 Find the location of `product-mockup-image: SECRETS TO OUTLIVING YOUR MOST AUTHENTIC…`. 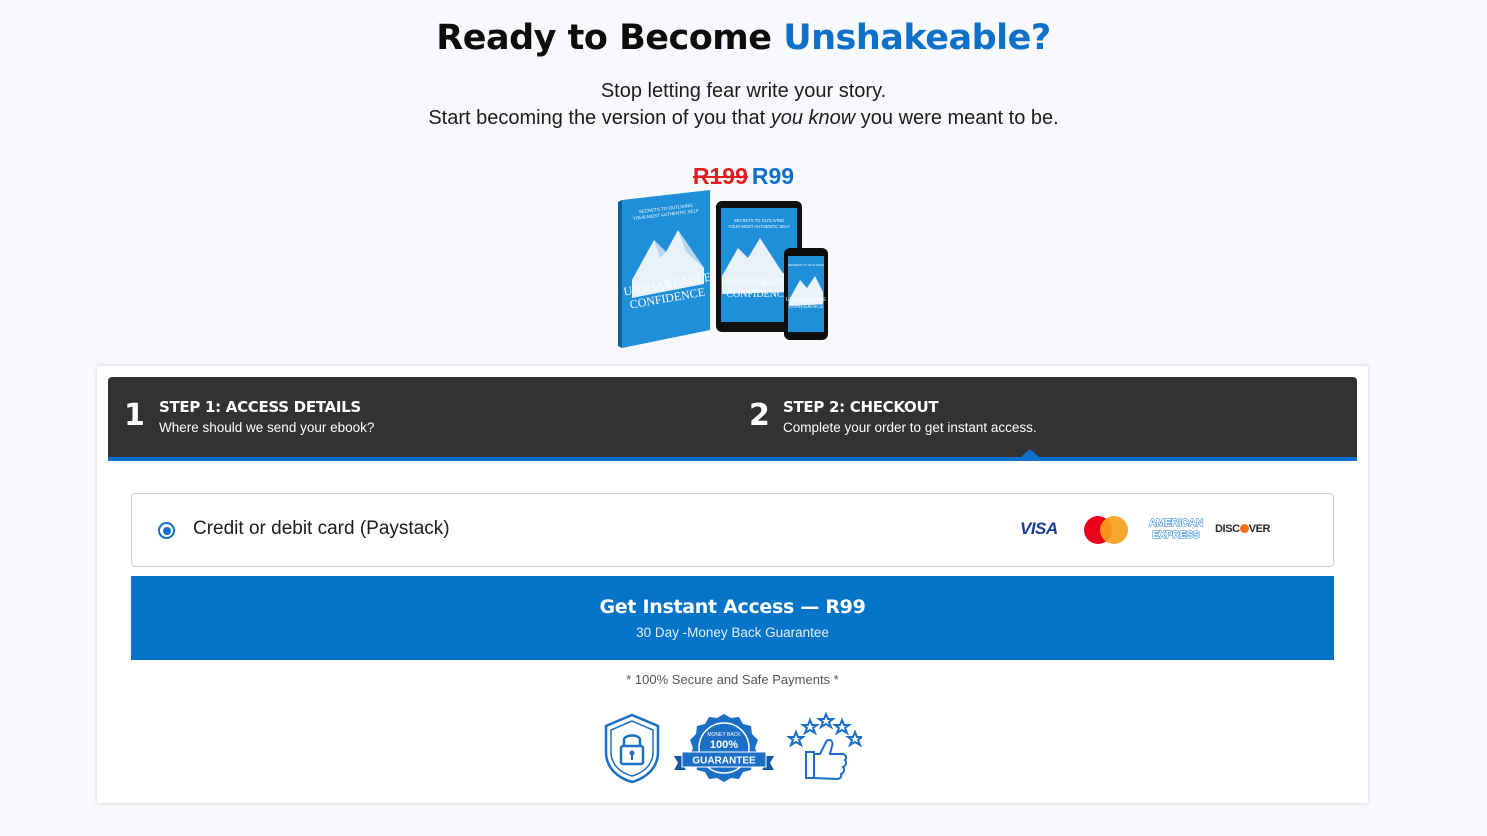

product-mockup-image: SECRETS TO OUTLIVING YOUR MOST AUTHENTIC… is located at coordinates (722, 270).